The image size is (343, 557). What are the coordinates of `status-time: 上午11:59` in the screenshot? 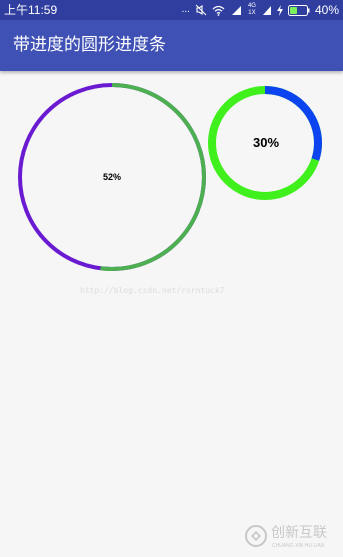 It's located at (31, 10).